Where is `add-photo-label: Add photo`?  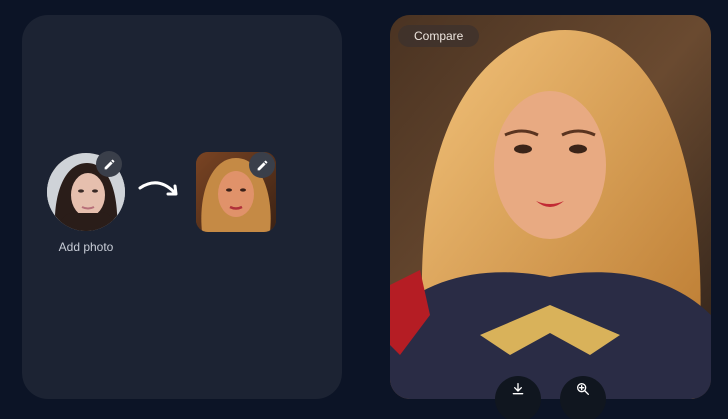 add-photo-label: Add photo is located at coordinates (86, 247).